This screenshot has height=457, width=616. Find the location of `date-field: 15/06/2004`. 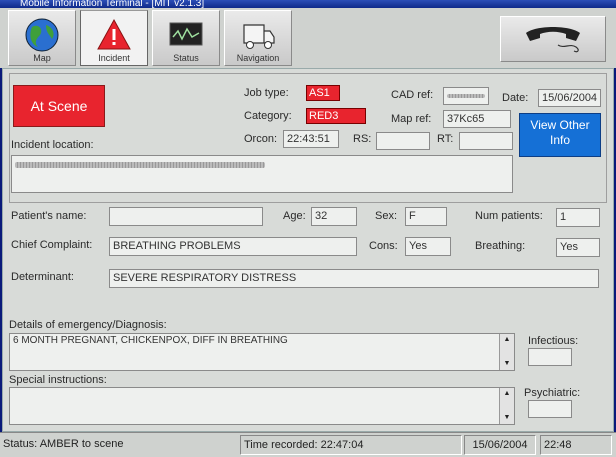

date-field: 15/06/2004 is located at coordinates (569, 98).